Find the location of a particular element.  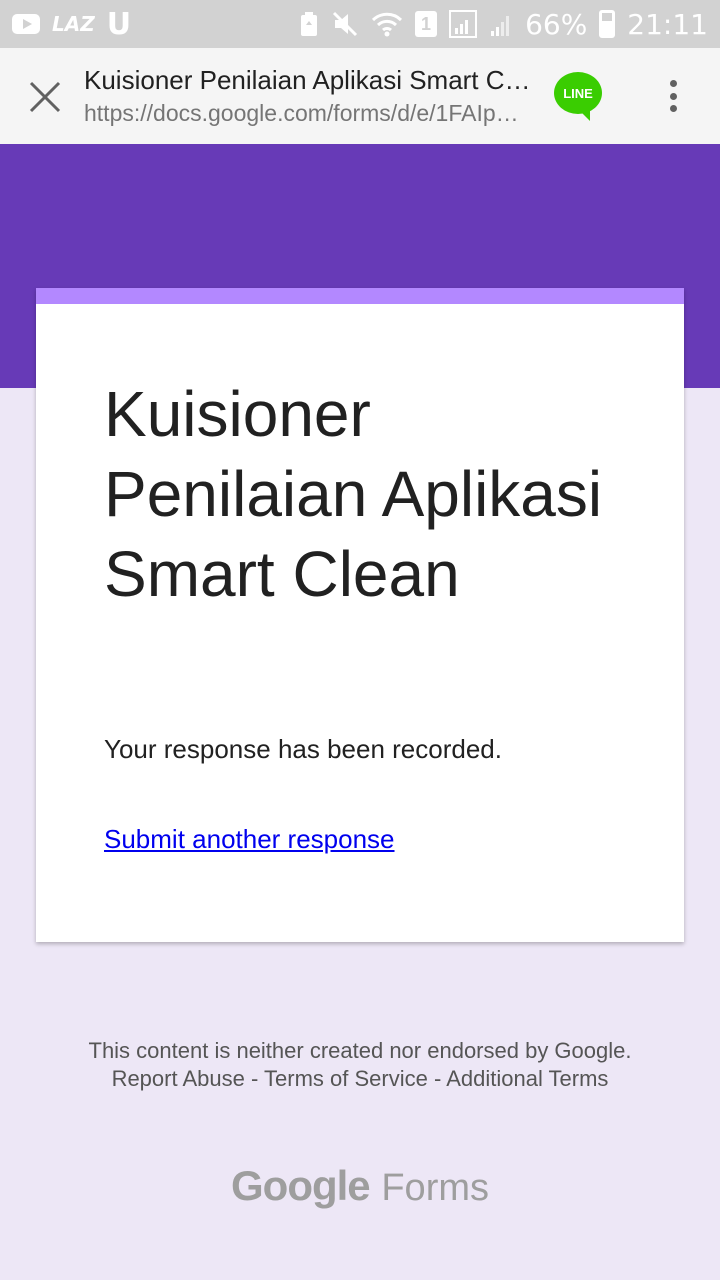

wifi-icon is located at coordinates (387, 24).